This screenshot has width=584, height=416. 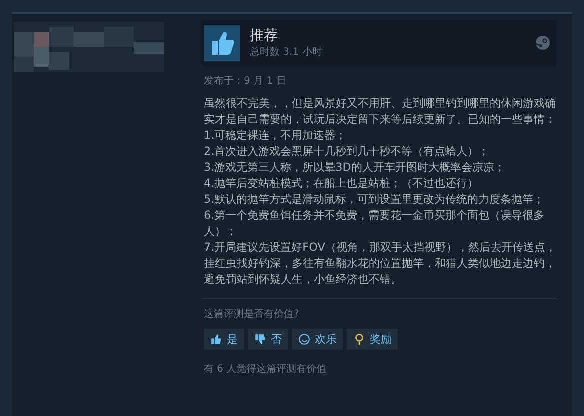 What do you see at coordinates (264, 36) in the screenshot?
I see `review-verdict: 推荐` at bounding box center [264, 36].